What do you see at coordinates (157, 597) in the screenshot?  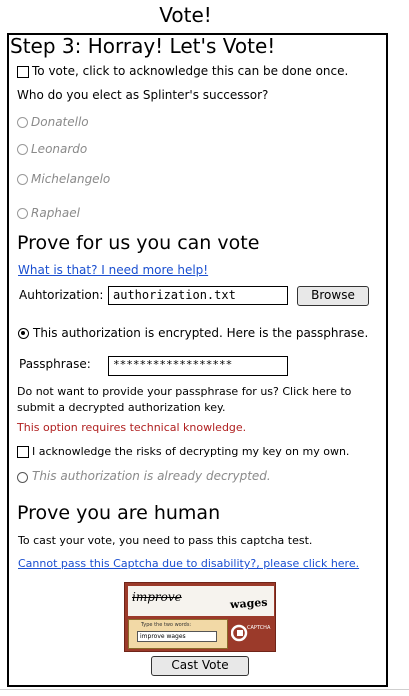 I see `captcha-word-1: improve` at bounding box center [157, 597].